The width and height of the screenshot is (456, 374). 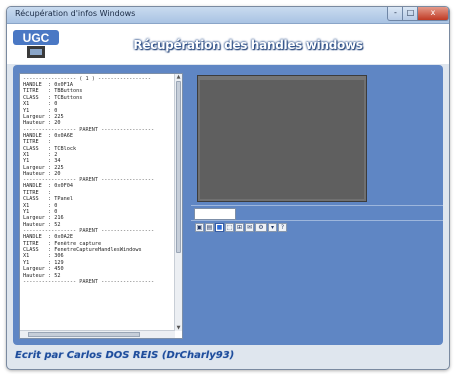 I want to click on window-icon: ▣, so click(x=199, y=227).